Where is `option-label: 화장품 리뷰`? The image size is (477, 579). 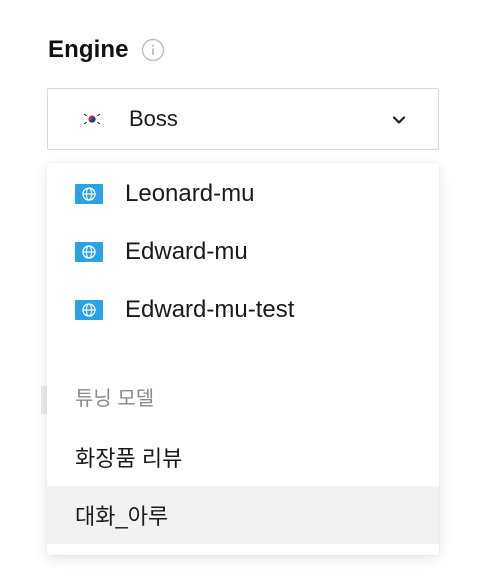 option-label: 화장품 리뷰 is located at coordinates (129, 458).